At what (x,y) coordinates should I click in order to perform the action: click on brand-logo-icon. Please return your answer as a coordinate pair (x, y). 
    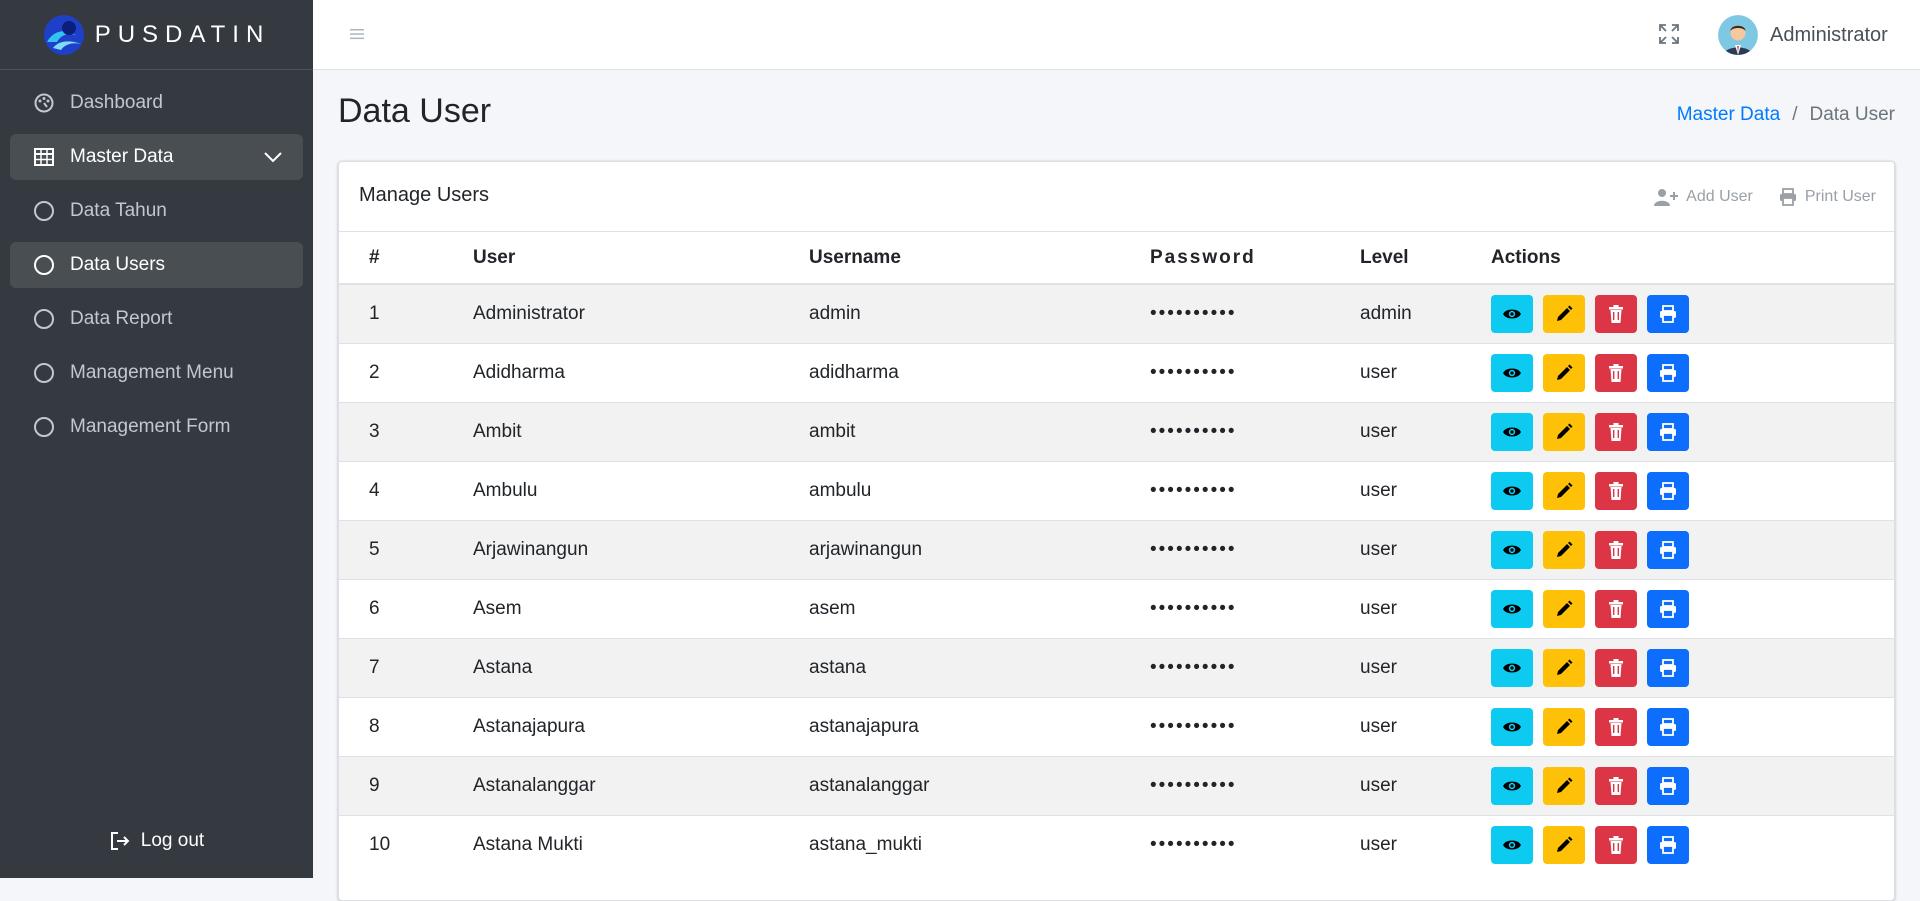
    Looking at the image, I should click on (63, 34).